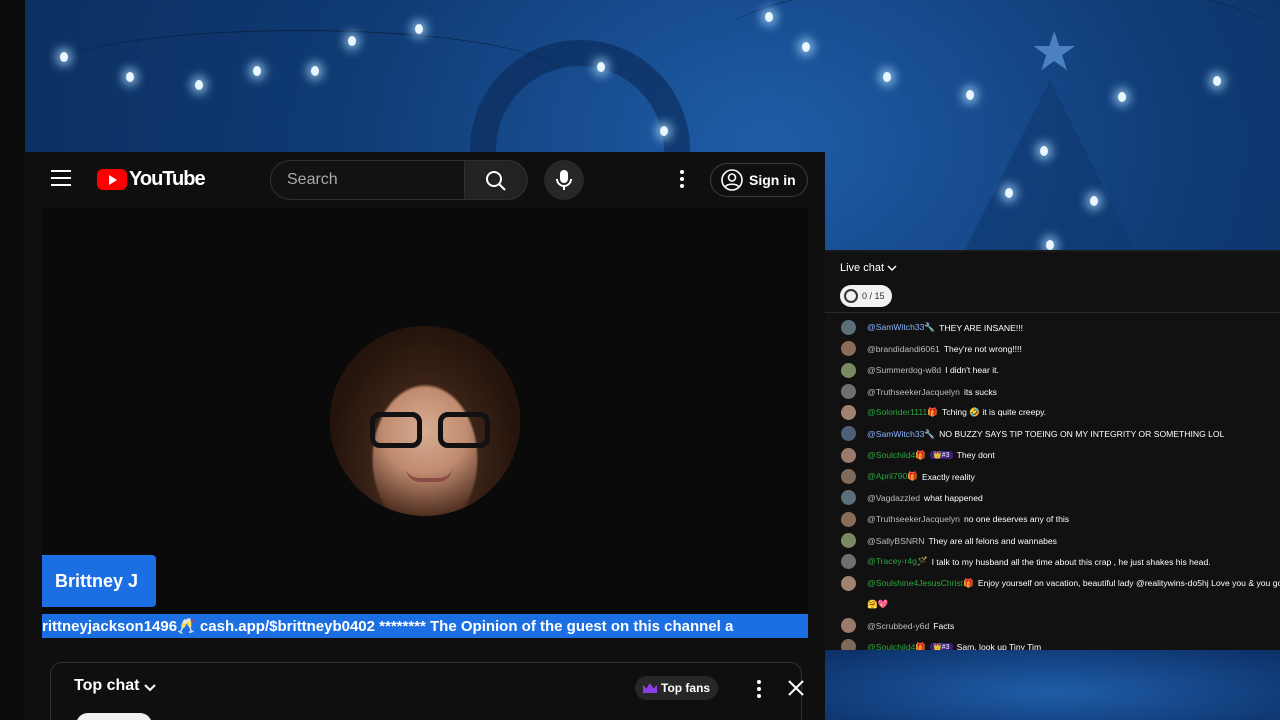 The image size is (1280, 720). What do you see at coordinates (1052, 476) in the screenshot?
I see `chat-message: @April790🎁 Exactly reality` at bounding box center [1052, 476].